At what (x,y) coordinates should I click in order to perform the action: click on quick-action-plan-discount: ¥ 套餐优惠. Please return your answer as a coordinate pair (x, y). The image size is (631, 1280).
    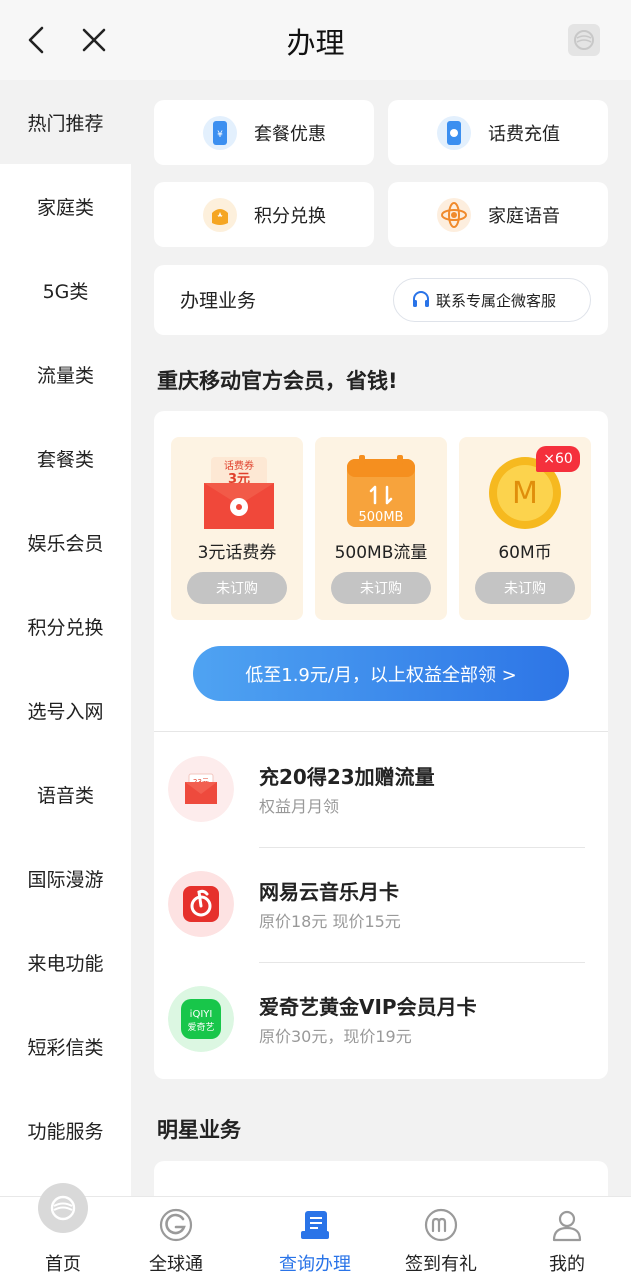
    Looking at the image, I should click on (264, 132).